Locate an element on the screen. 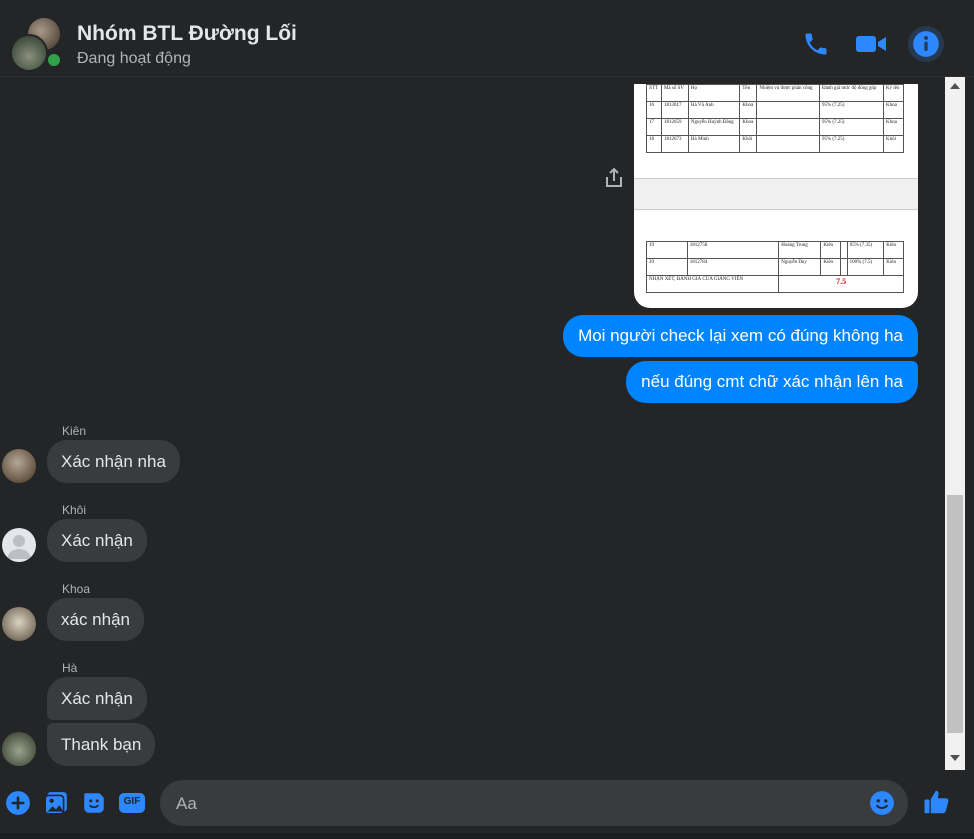  group-avatar is located at coordinates (36, 45).